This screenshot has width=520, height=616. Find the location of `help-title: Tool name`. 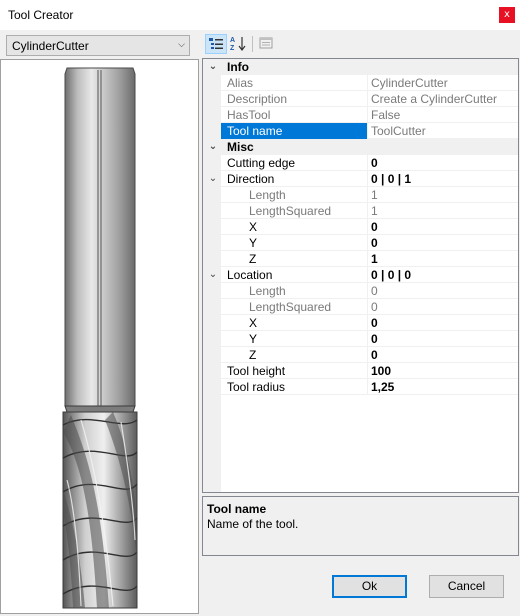

help-title: Tool name is located at coordinates (237, 509).